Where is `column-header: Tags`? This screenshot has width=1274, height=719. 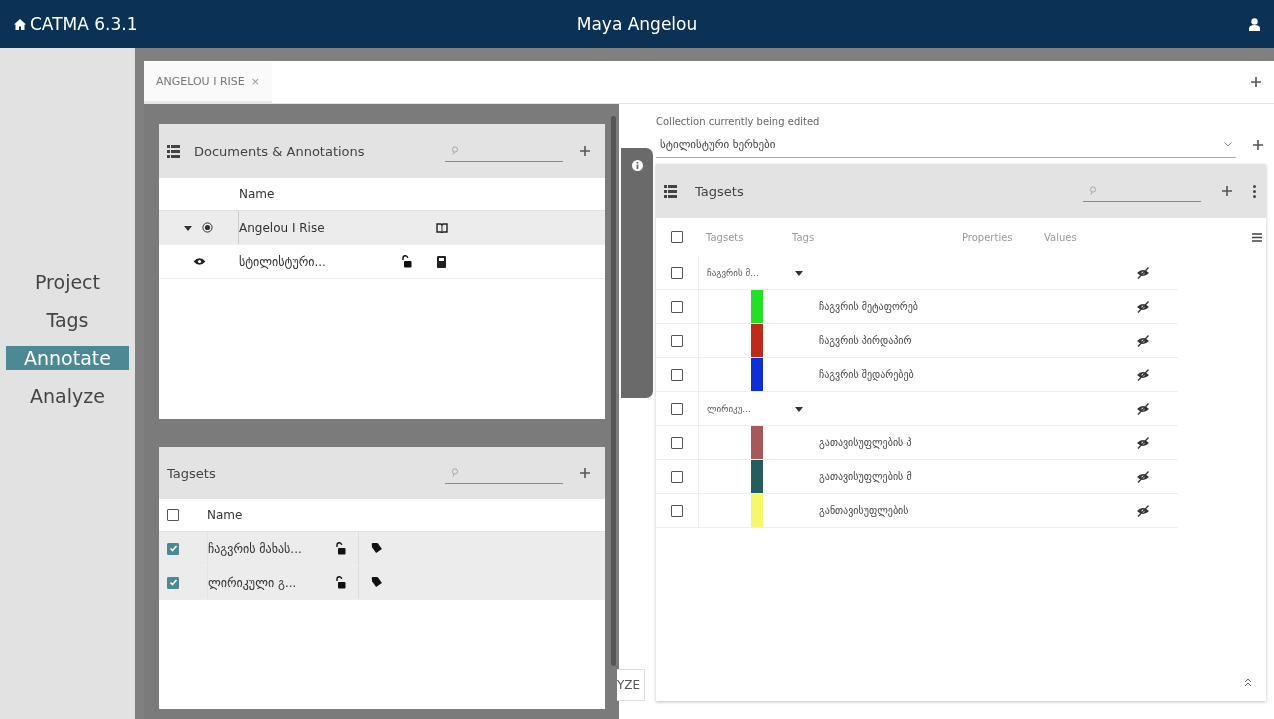
column-header: Tags is located at coordinates (804, 237).